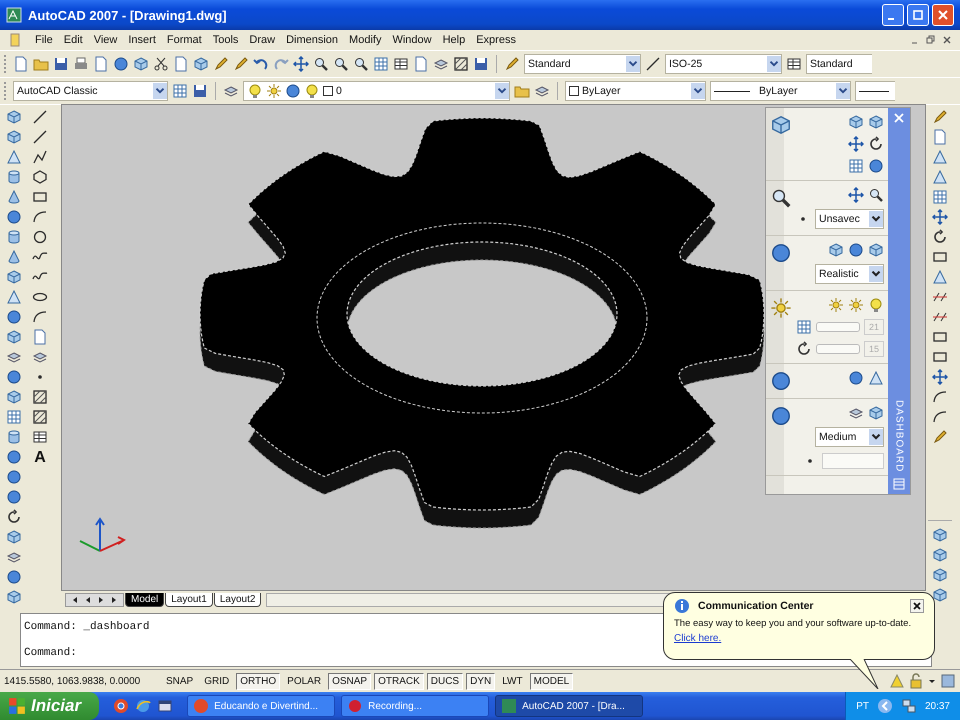  I want to click on menu-item: Tools, so click(225, 40).